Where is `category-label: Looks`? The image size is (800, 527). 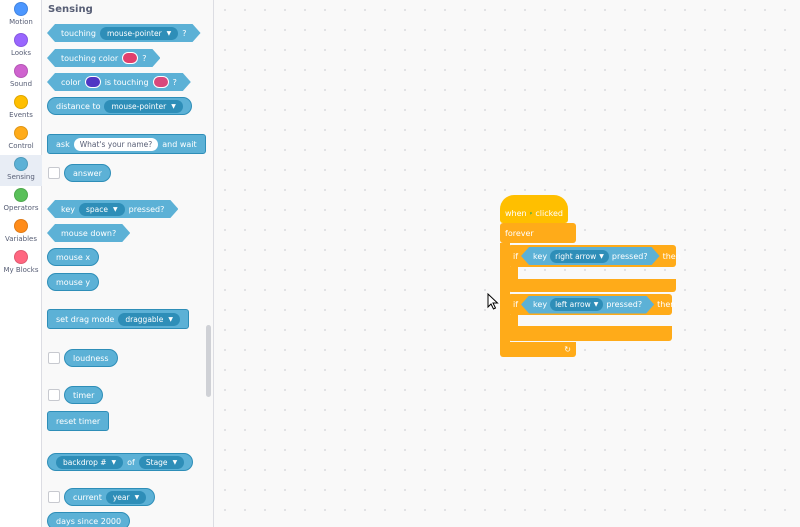
category-label: Looks is located at coordinates (21, 53).